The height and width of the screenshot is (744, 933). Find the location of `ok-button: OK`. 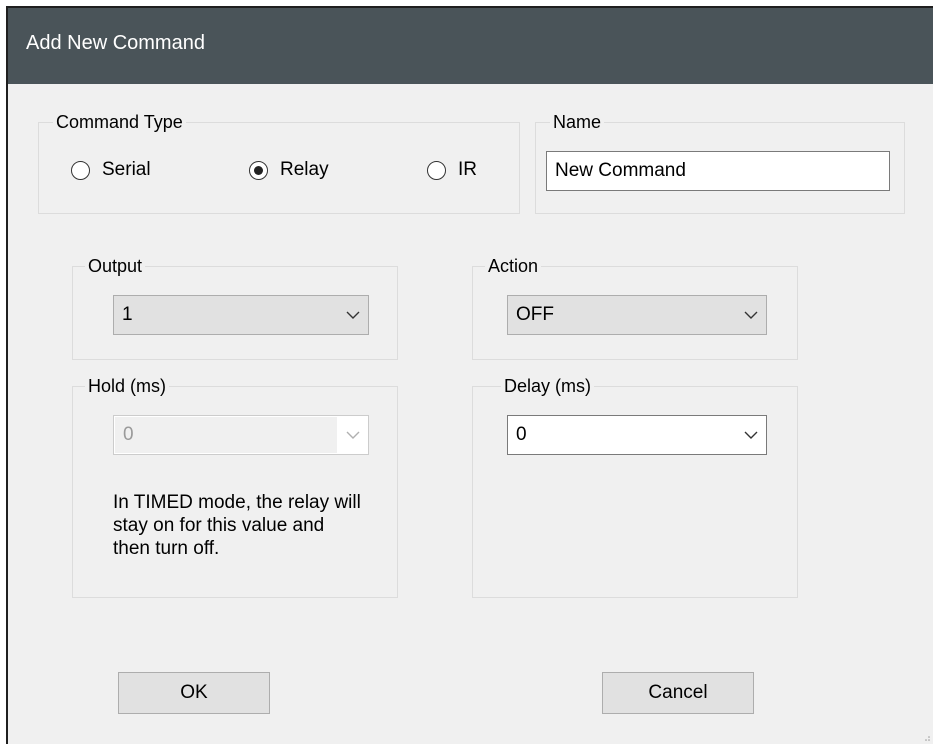

ok-button: OK is located at coordinates (194, 693).